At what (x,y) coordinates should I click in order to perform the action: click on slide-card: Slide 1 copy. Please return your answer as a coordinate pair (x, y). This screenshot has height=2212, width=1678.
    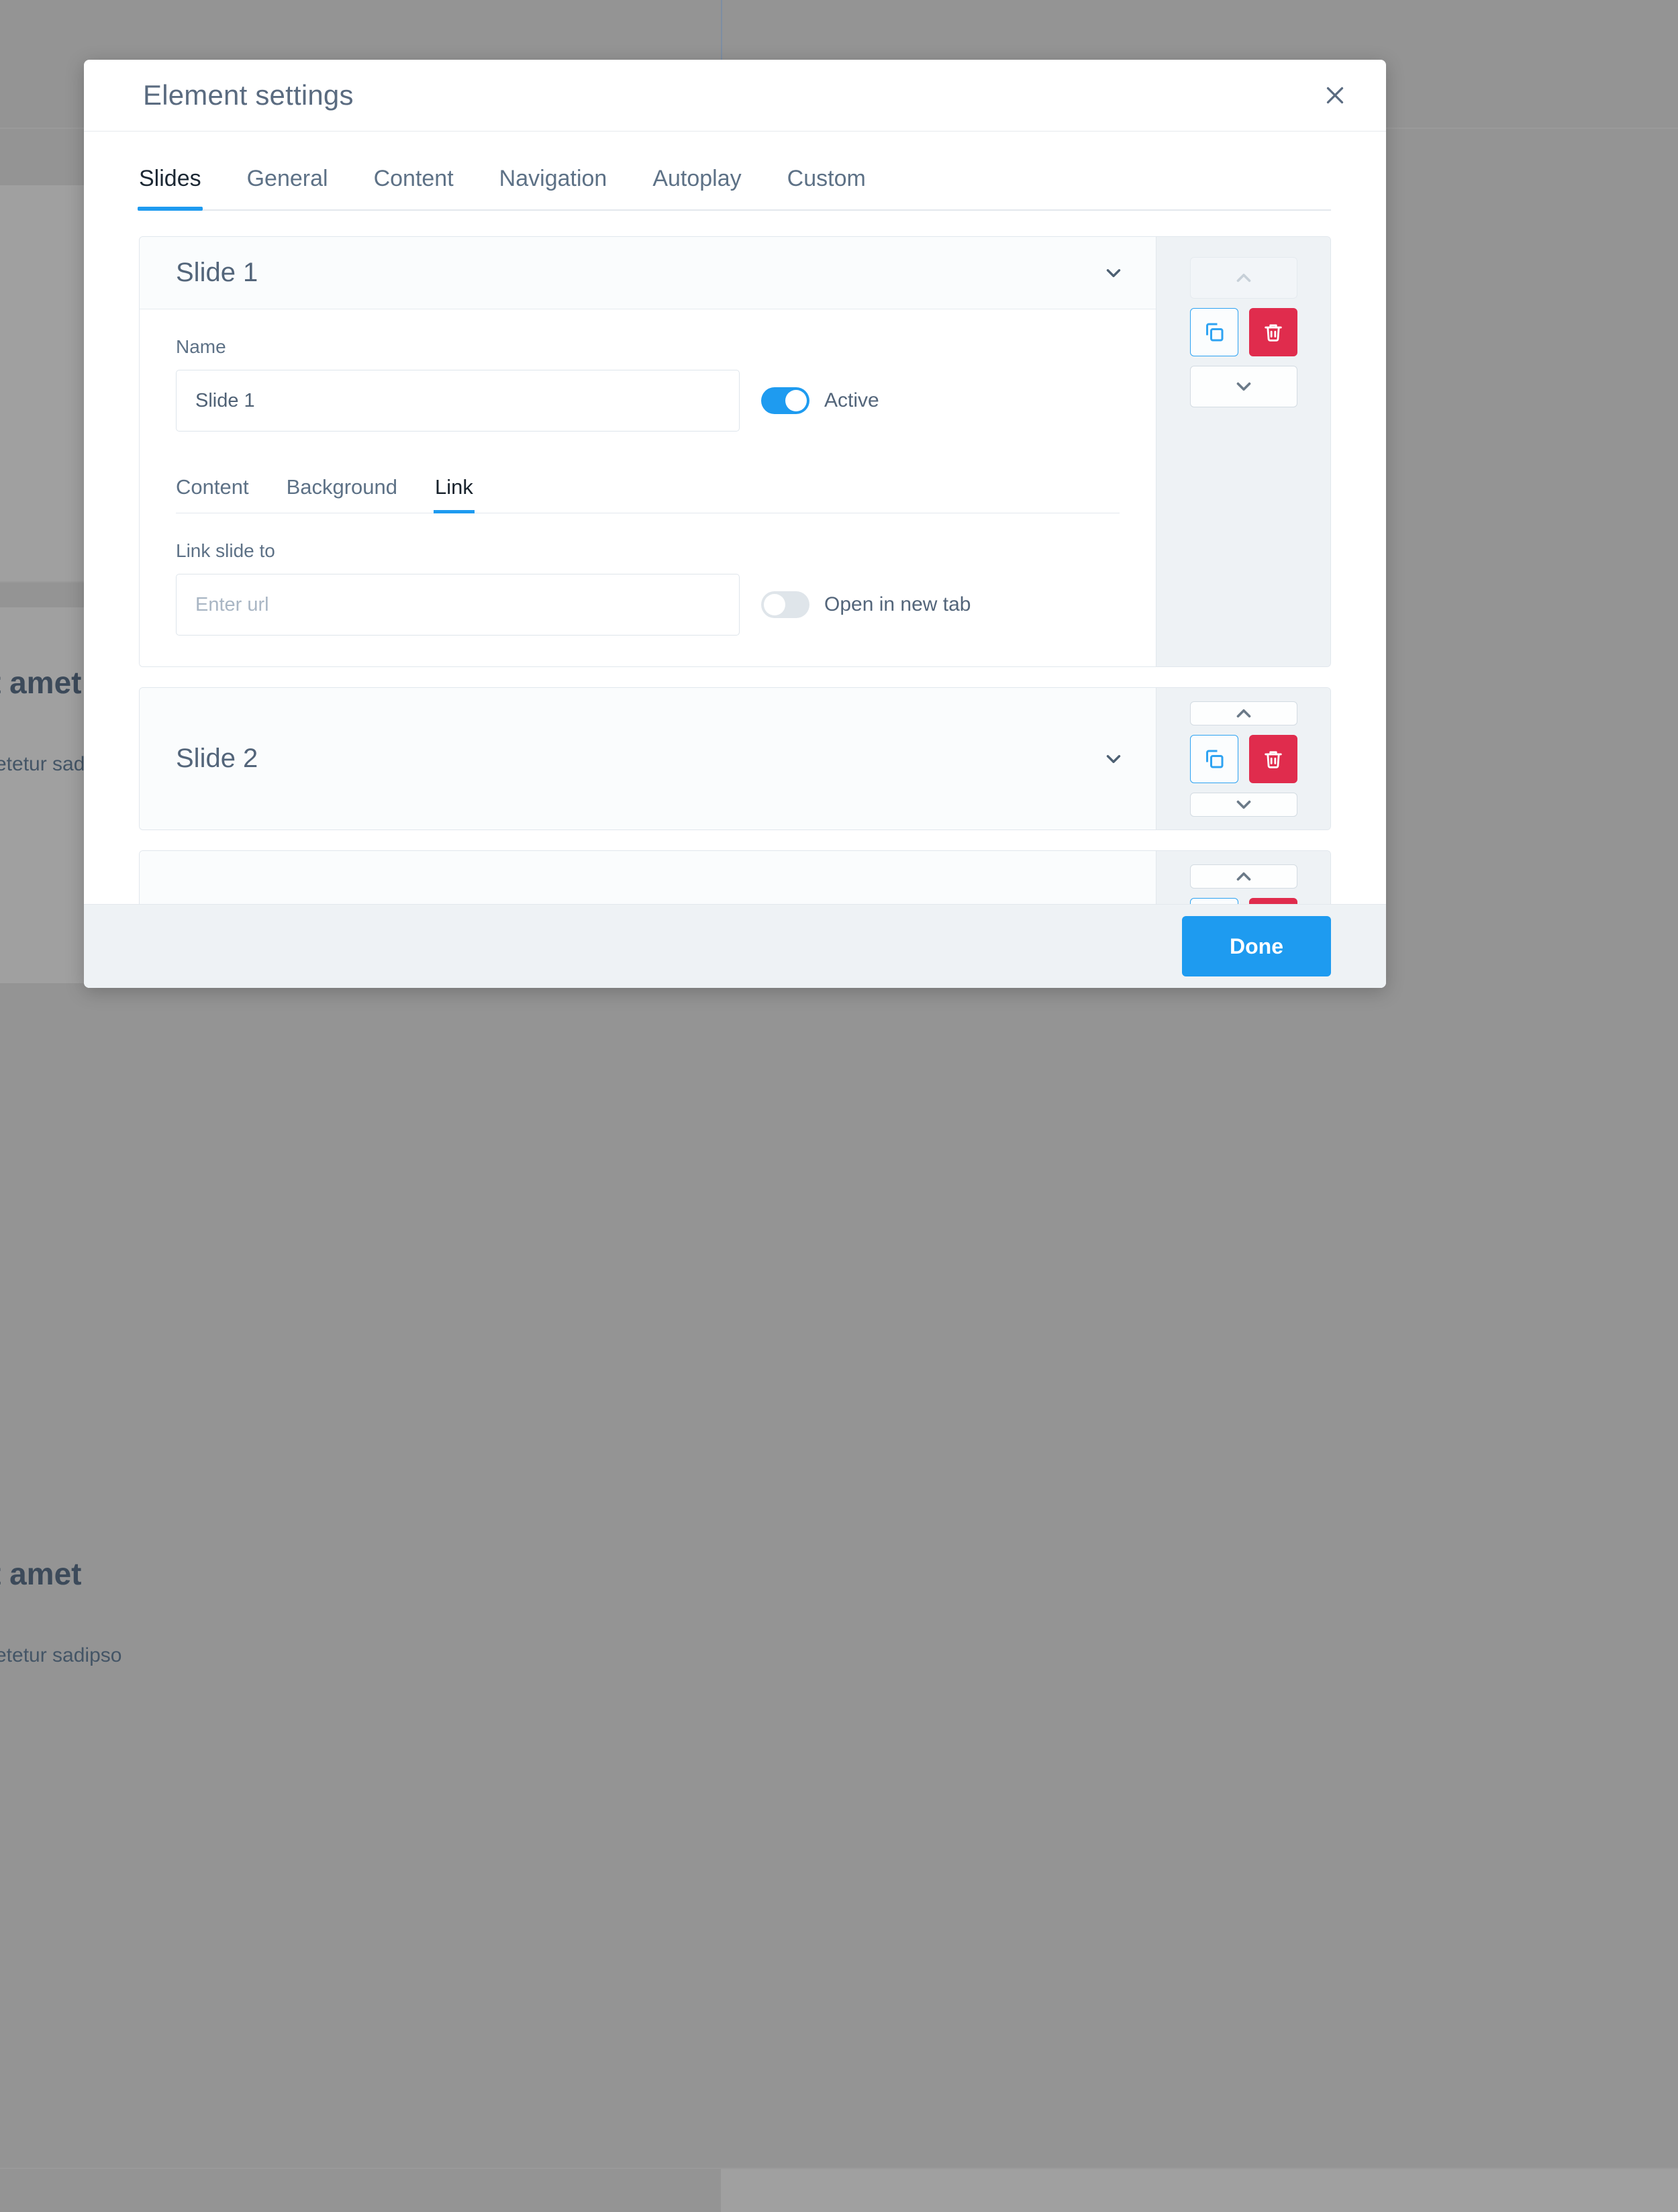
    Looking at the image, I should click on (735, 877).